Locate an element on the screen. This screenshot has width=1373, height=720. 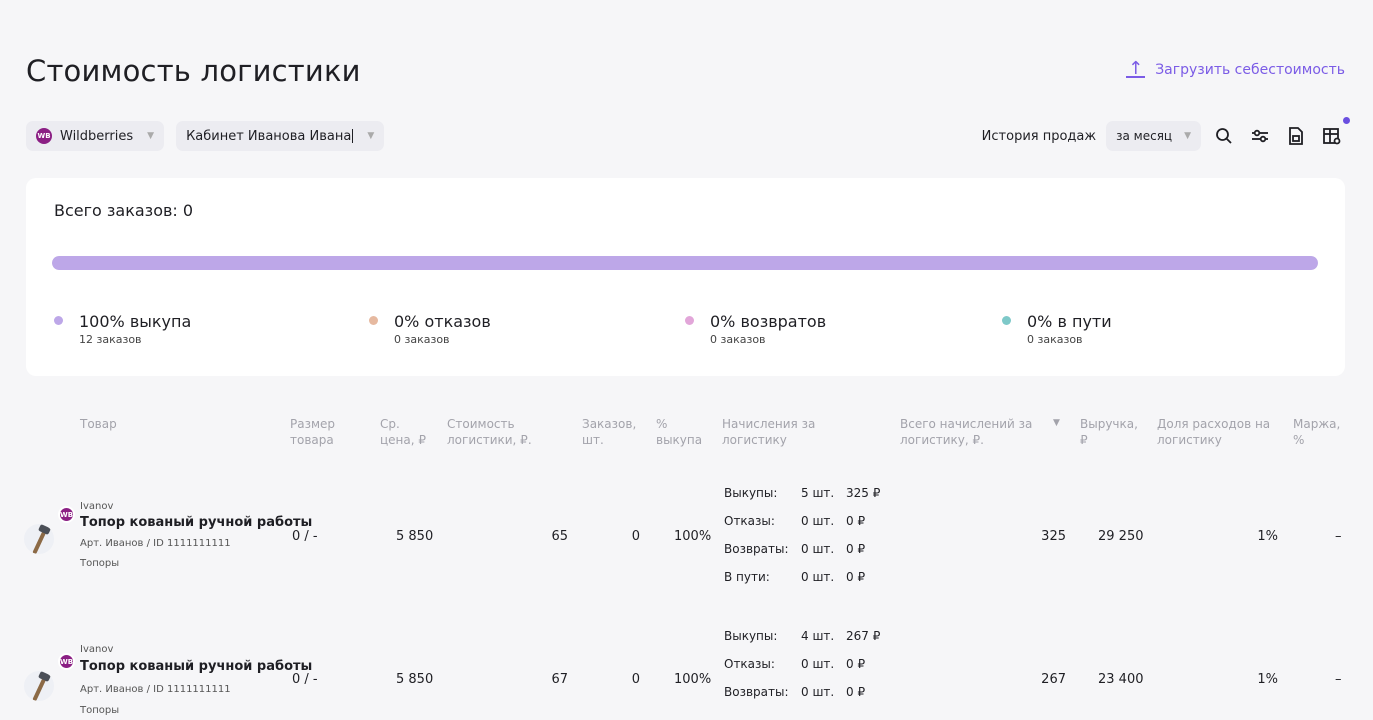
col-margin: Маржа, % is located at coordinates (1316, 432).